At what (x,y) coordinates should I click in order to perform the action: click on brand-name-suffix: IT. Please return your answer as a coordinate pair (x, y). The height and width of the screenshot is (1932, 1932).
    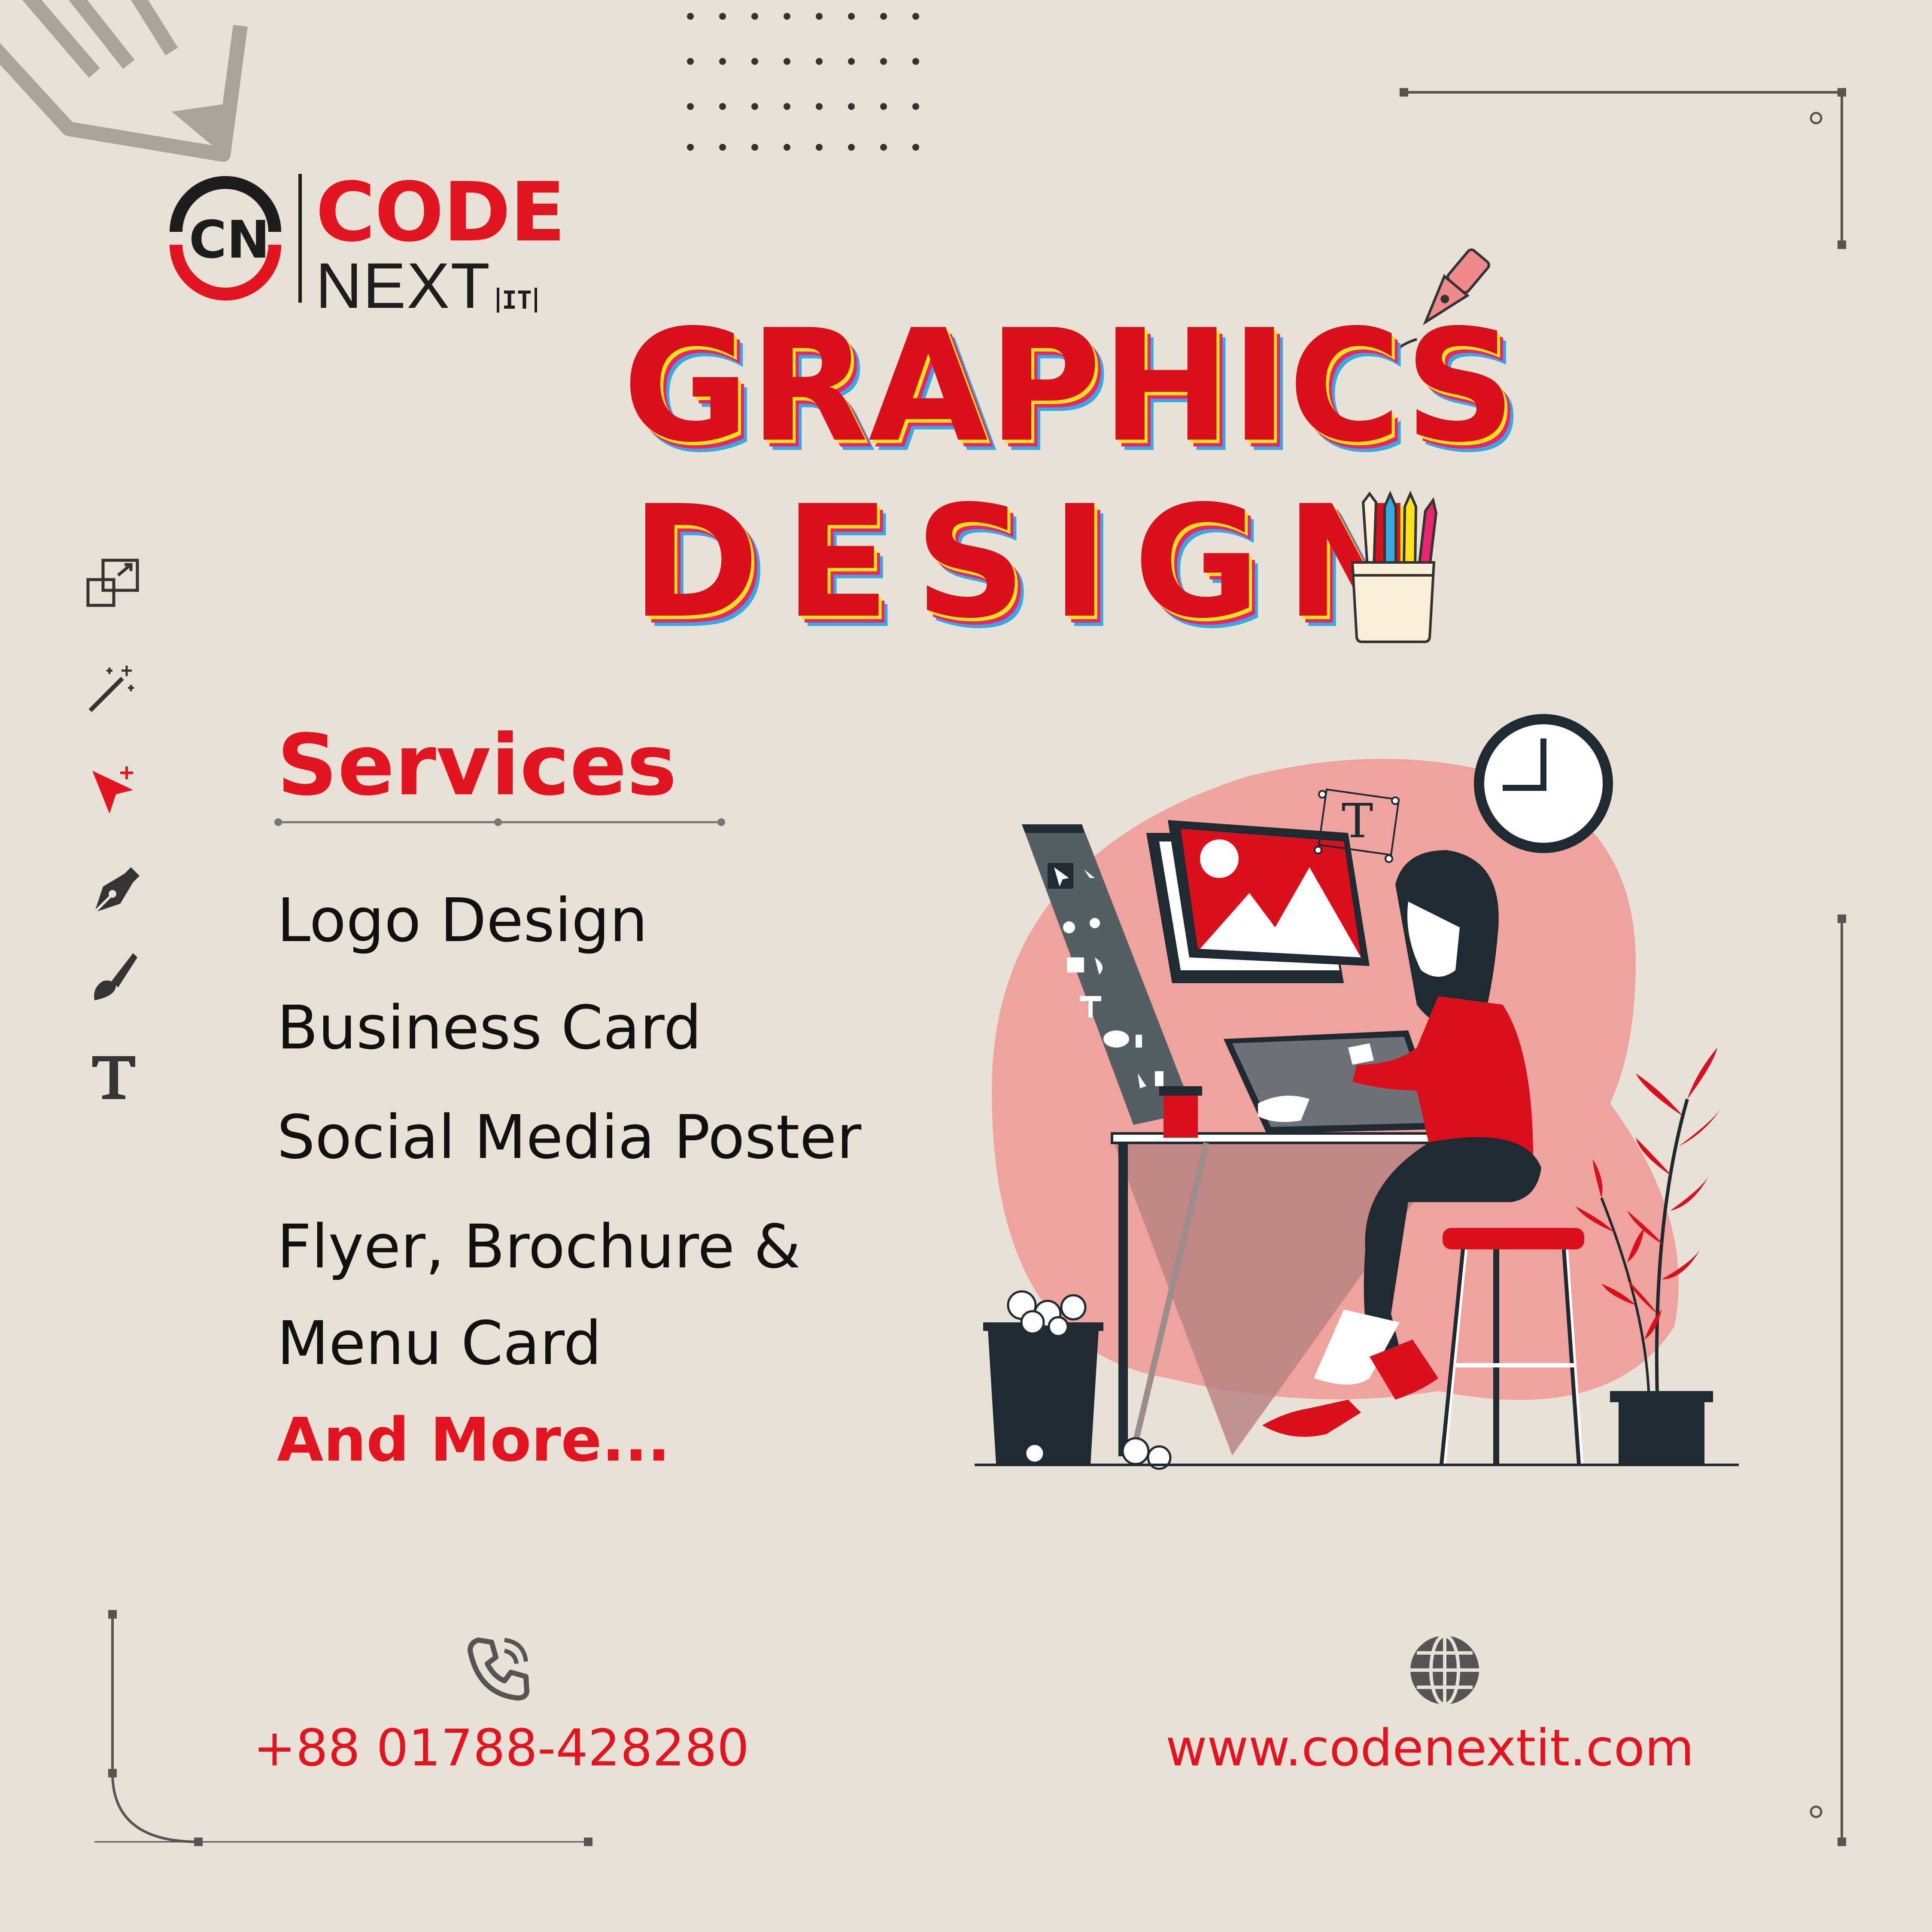
    Looking at the image, I should click on (517, 301).